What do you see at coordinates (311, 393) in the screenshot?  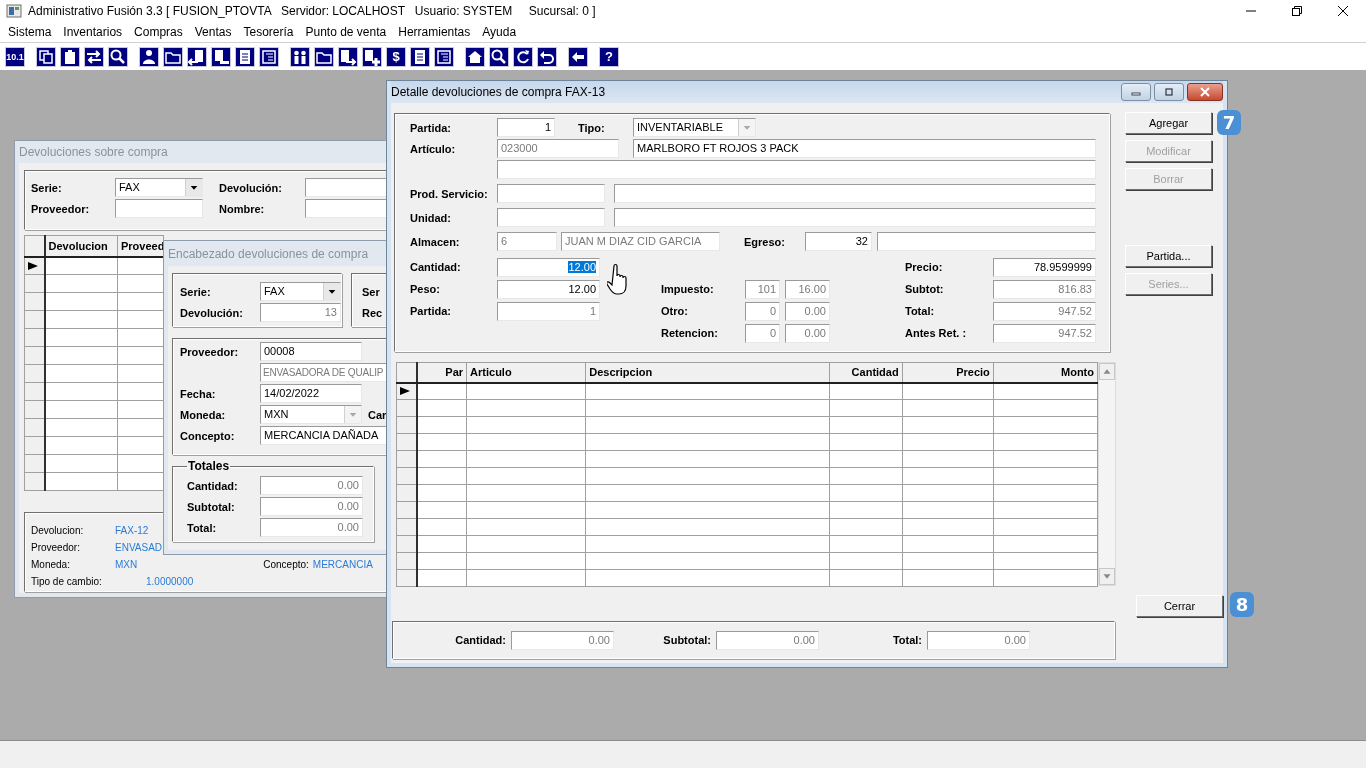 I see `input-field: 14/02/2022` at bounding box center [311, 393].